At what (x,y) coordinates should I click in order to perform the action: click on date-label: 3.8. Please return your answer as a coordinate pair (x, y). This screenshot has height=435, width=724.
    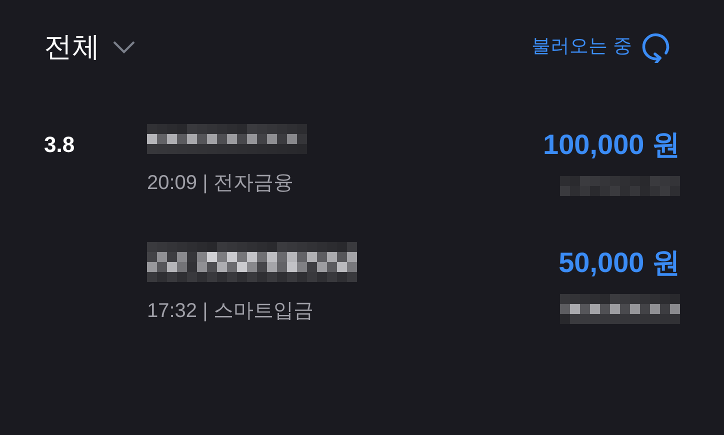
    Looking at the image, I should click on (59, 144).